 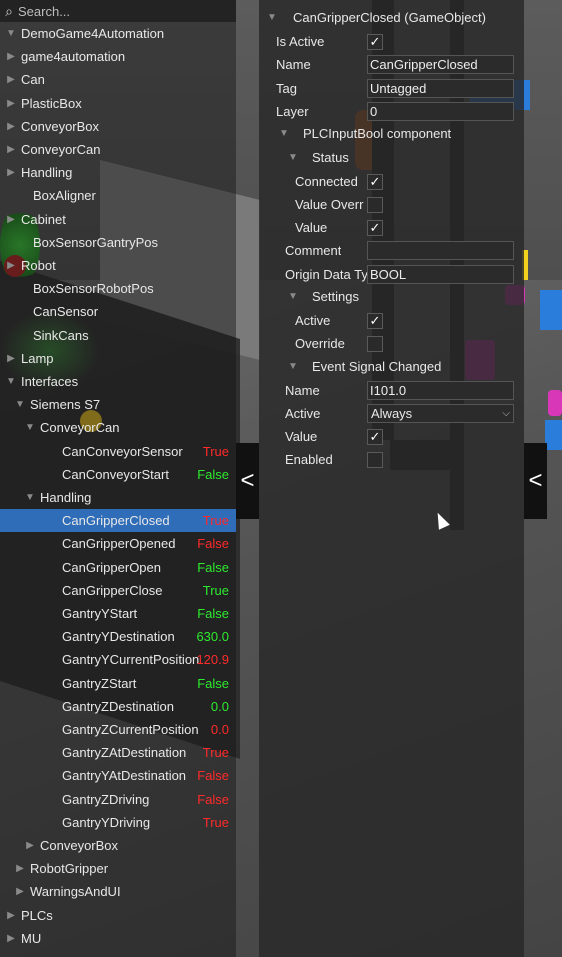 What do you see at coordinates (118, 172) in the screenshot?
I see `tree-item: ▶ Handling` at bounding box center [118, 172].